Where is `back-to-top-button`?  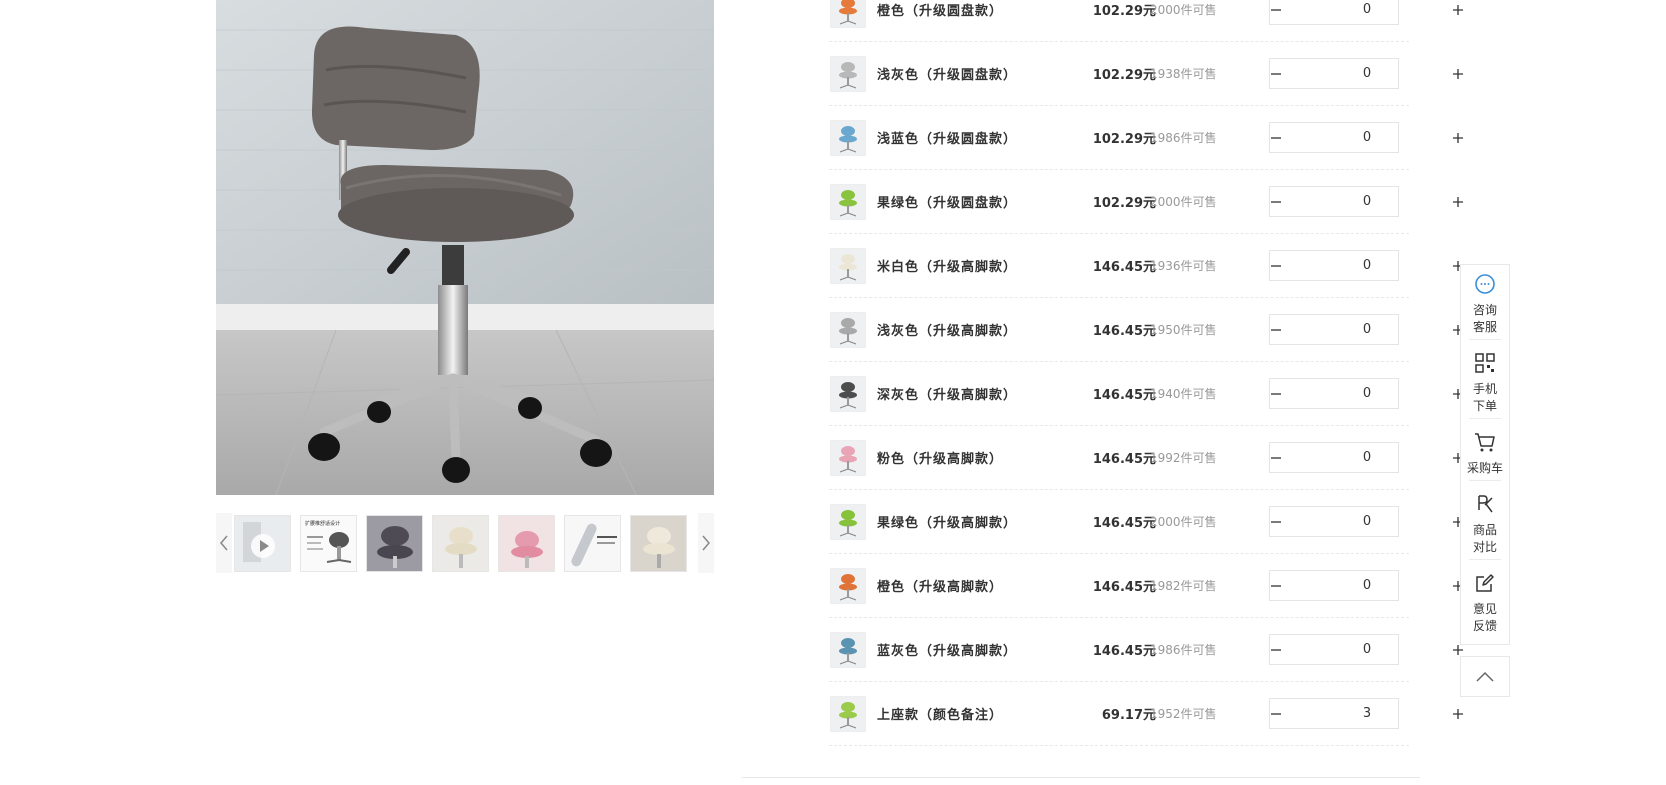 back-to-top-button is located at coordinates (1485, 676).